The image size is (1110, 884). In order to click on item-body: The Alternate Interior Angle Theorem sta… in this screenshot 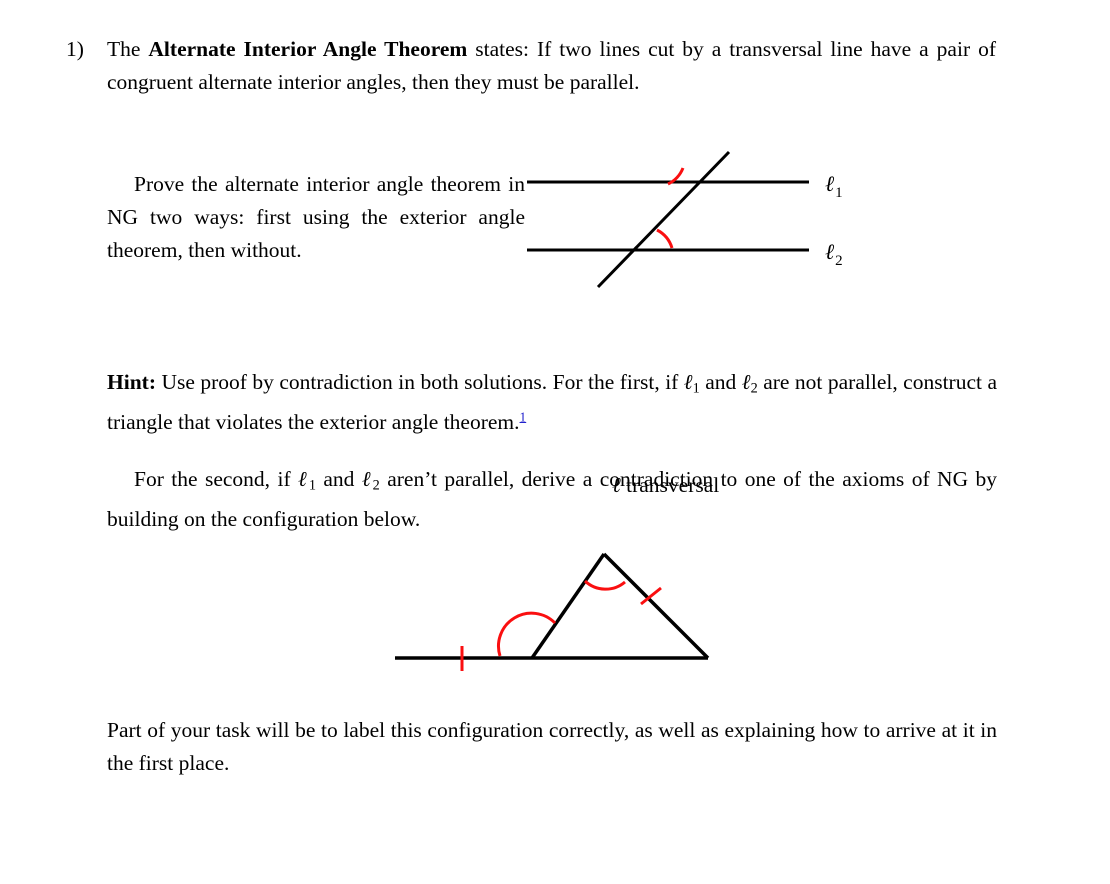, I will do `click(551, 66)`.